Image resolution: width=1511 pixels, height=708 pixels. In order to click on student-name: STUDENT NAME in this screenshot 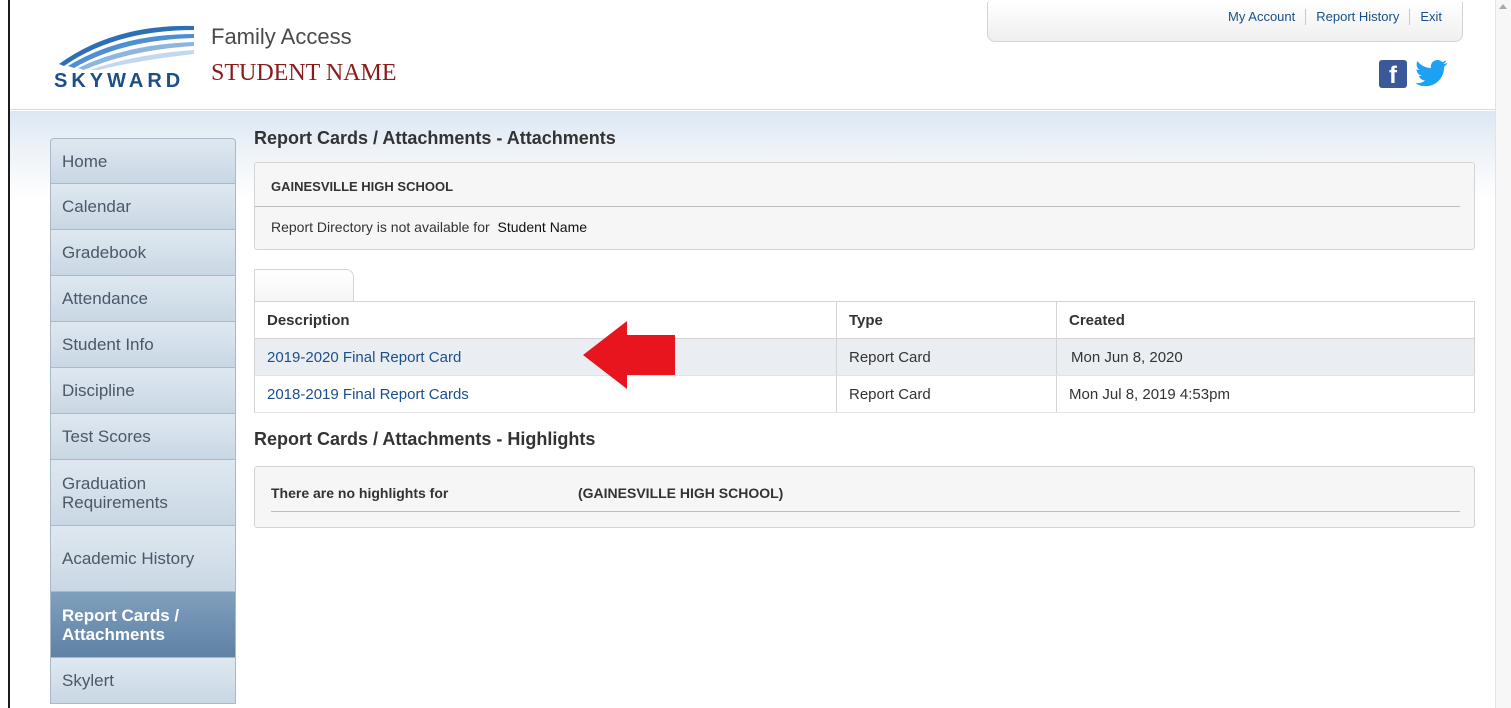, I will do `click(304, 73)`.